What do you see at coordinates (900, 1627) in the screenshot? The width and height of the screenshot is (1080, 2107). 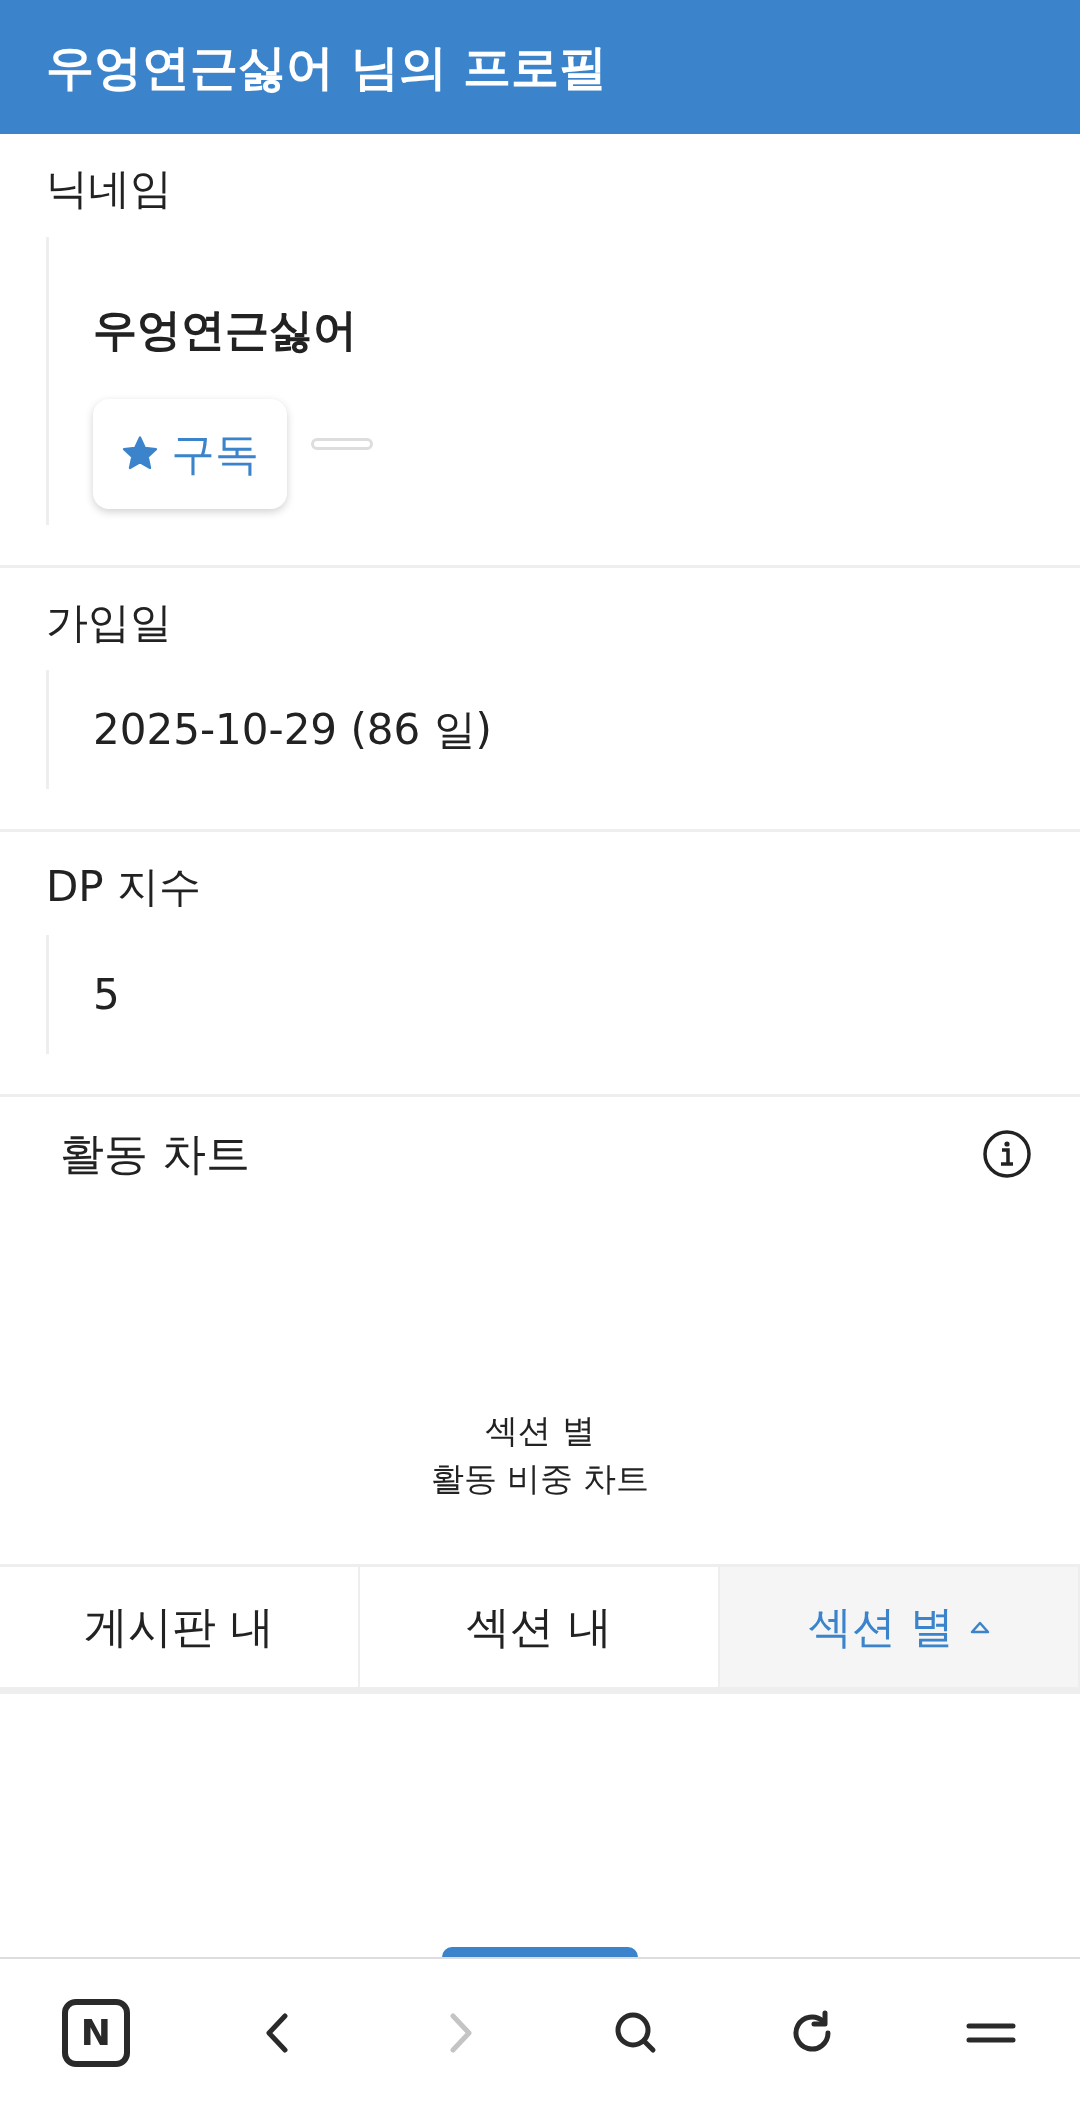 I see `tab: 섹션 별` at bounding box center [900, 1627].